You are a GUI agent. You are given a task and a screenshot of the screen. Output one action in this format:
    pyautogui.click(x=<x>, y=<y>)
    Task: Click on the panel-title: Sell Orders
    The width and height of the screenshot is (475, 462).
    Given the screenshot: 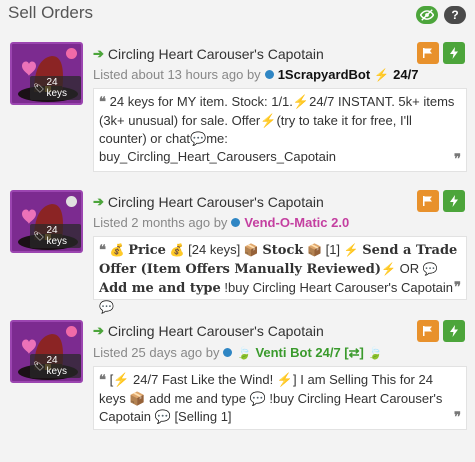 What is the action you would take?
    pyautogui.click(x=51, y=12)
    